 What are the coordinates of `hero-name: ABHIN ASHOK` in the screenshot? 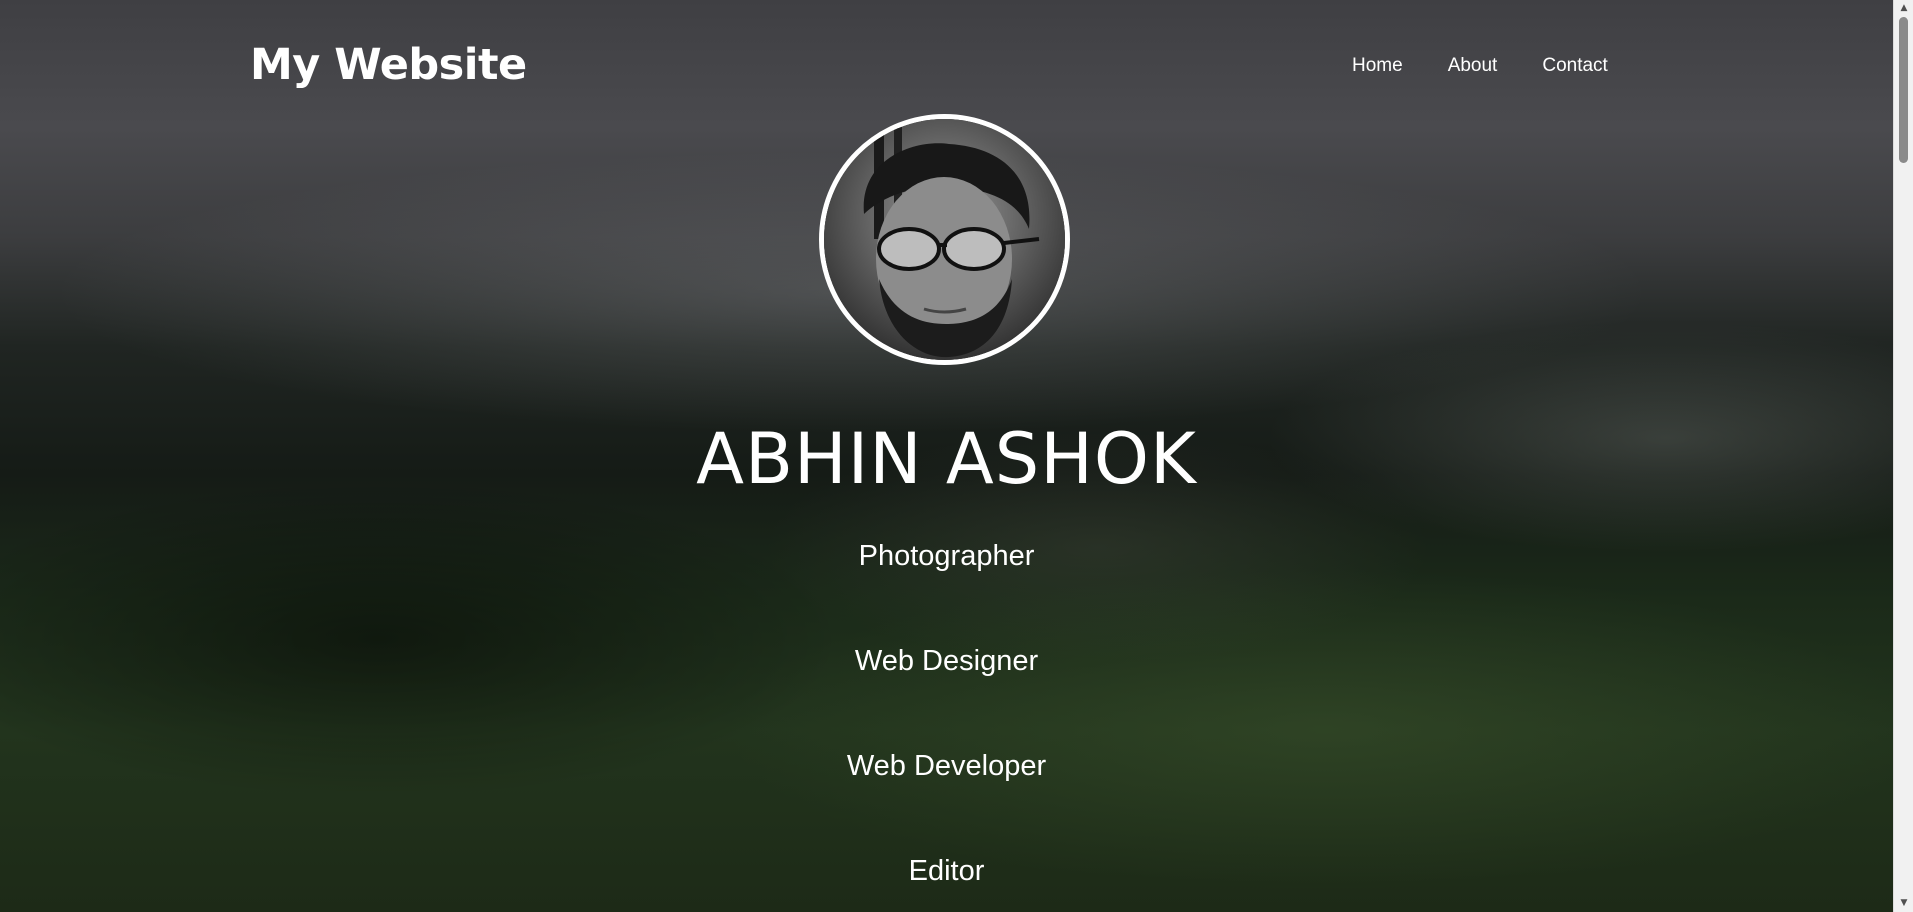 It's located at (946, 459).